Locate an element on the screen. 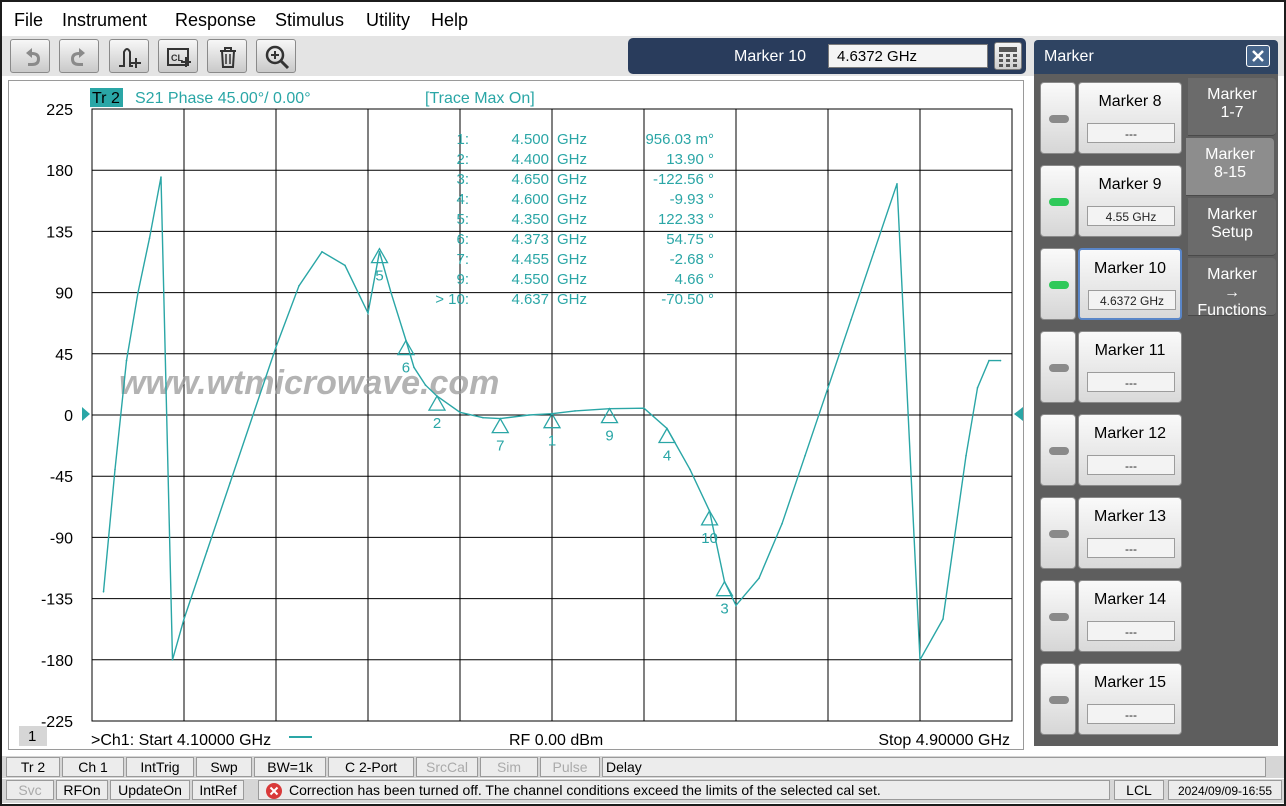  marker-table-freq: 4.455 is located at coordinates (530, 259).